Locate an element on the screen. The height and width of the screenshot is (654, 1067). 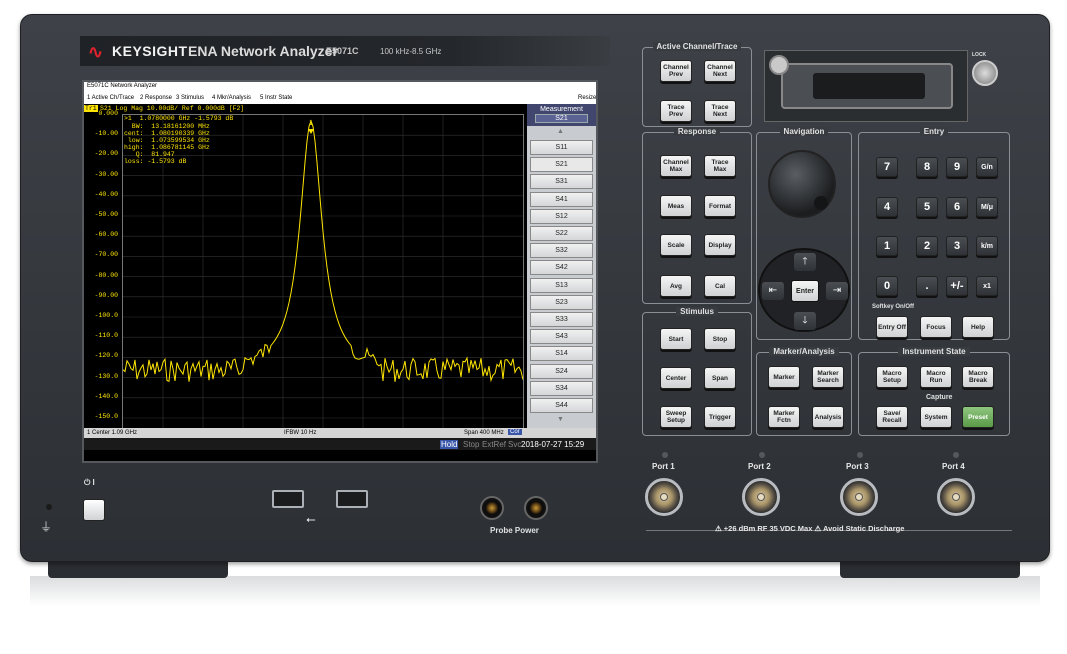
entry-key-11: k/m is located at coordinates (987, 246).